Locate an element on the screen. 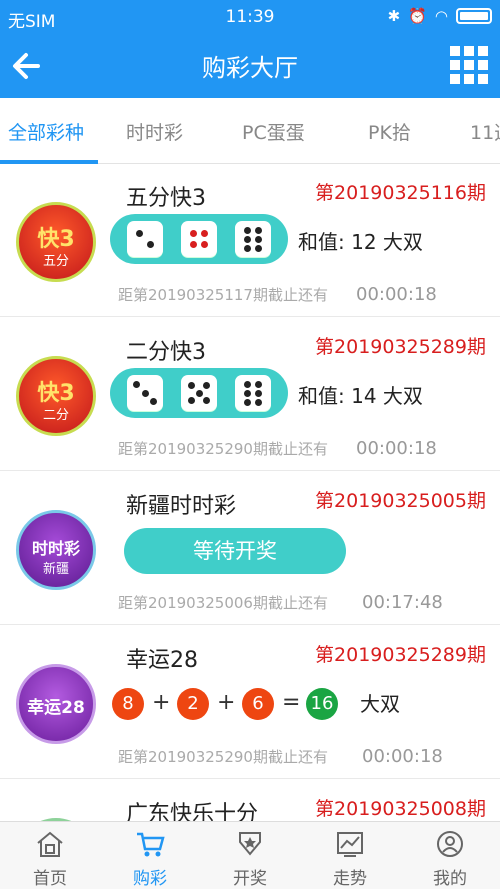 This screenshot has width=500, height=890. trophy-icon is located at coordinates (250, 844).